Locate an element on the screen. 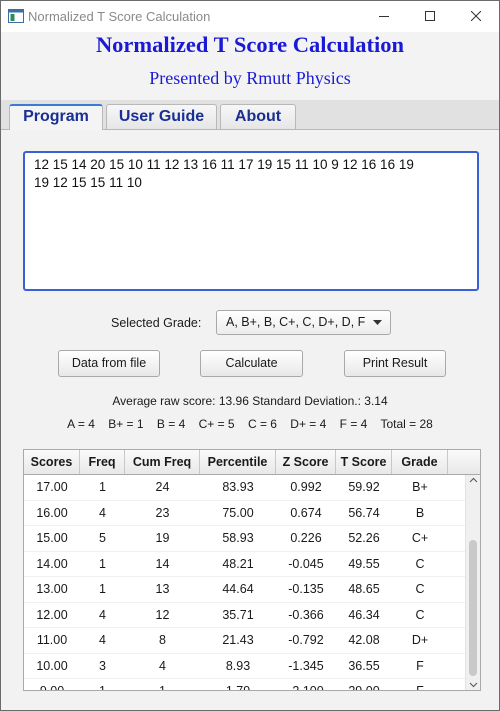  cell-z-score: -0.135 is located at coordinates (306, 589).